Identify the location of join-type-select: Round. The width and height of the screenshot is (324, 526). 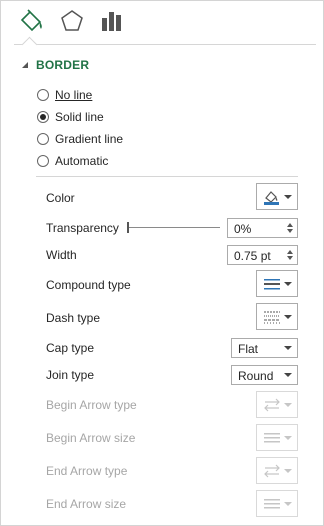
(264, 375).